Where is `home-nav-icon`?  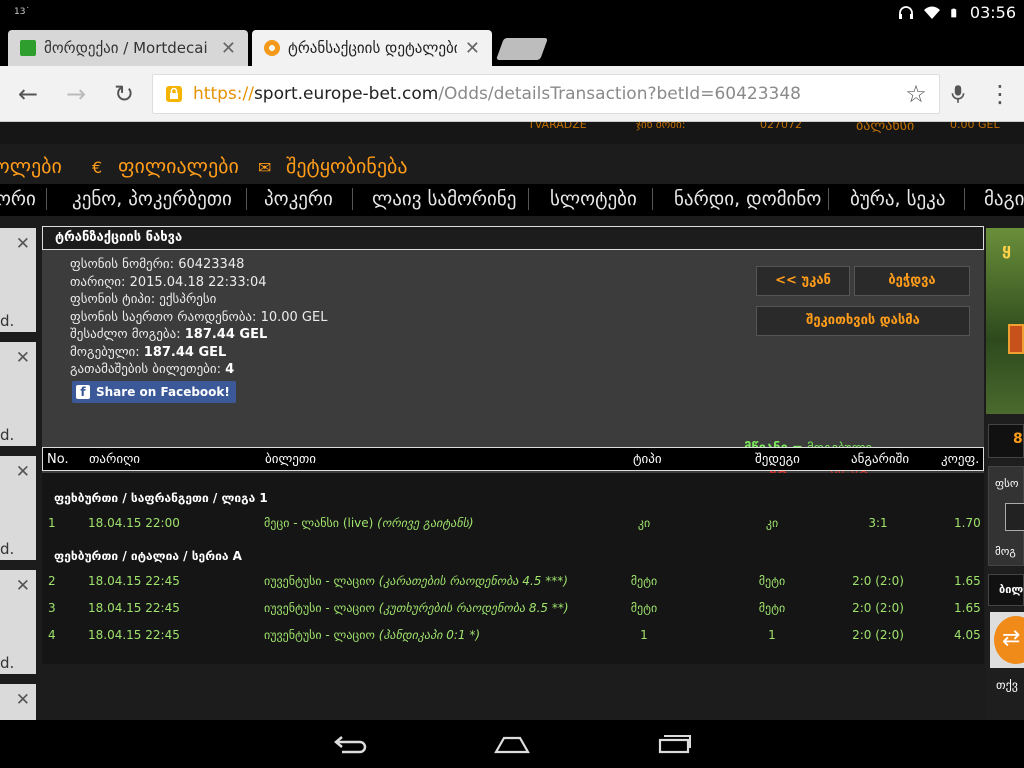 home-nav-icon is located at coordinates (512, 744).